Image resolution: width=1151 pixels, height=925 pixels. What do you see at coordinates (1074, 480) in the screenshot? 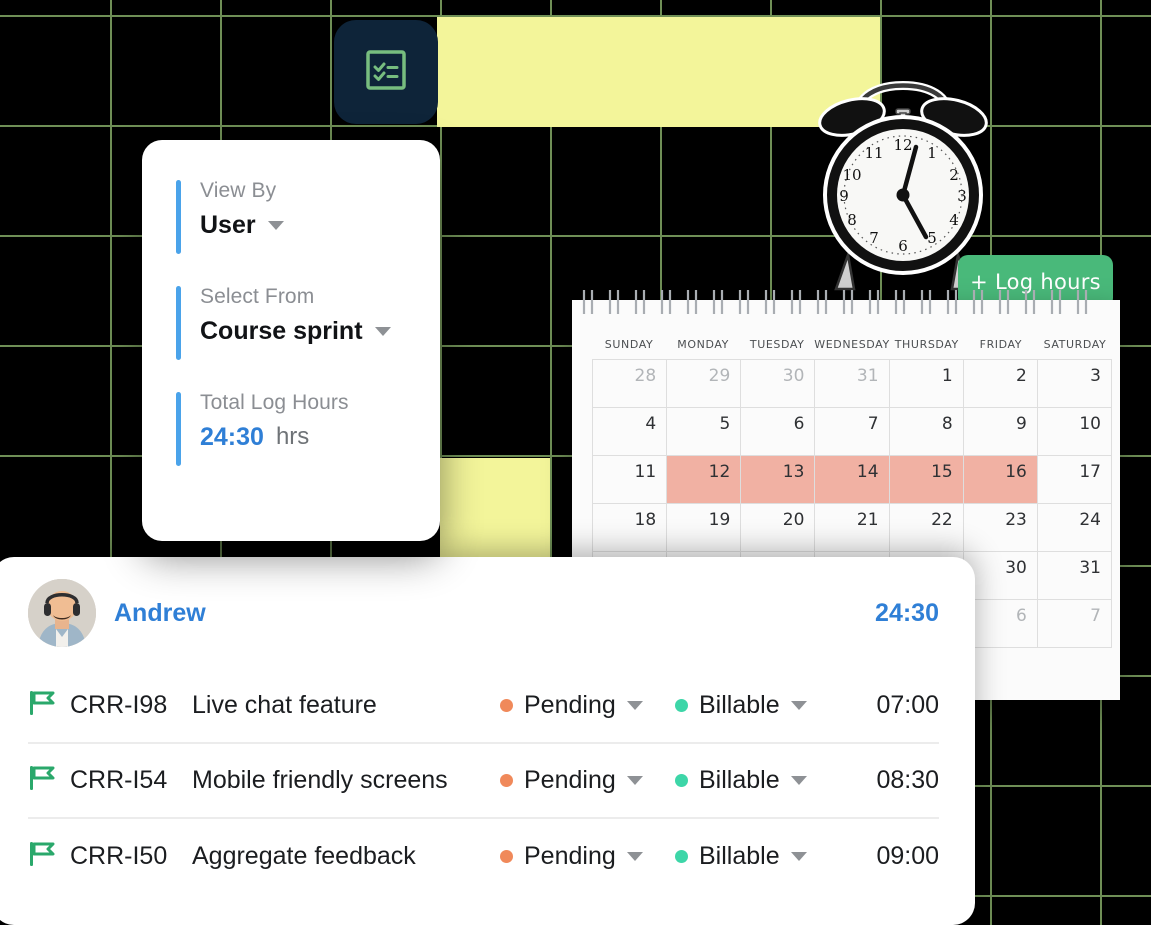
I see `calendar-day-cell: 17` at bounding box center [1074, 480].